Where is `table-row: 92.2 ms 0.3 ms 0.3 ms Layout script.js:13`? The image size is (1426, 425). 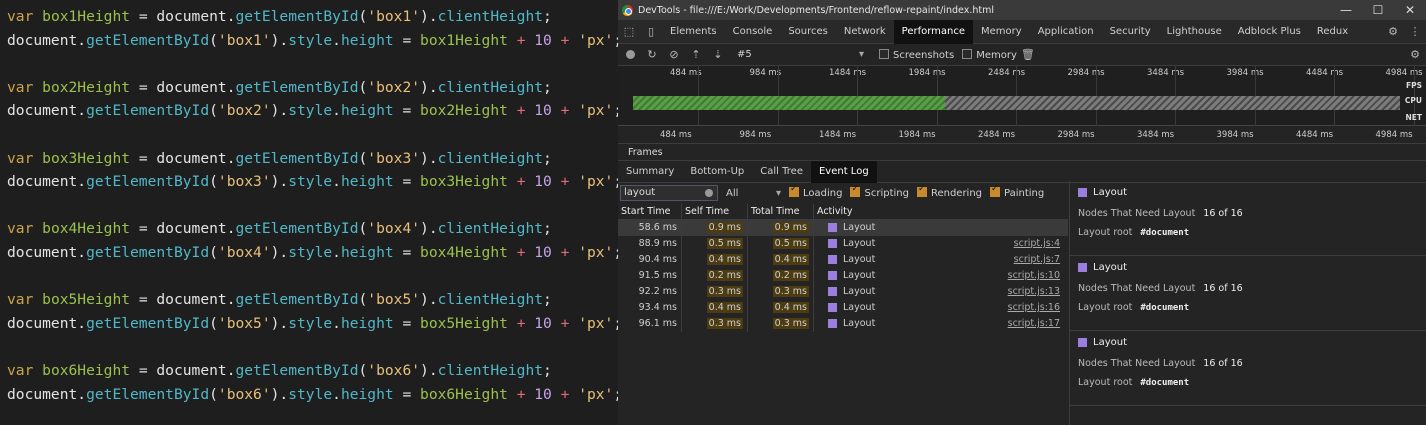 table-row: 92.2 ms 0.3 ms 0.3 ms Layout script.js:13 is located at coordinates (843, 292).